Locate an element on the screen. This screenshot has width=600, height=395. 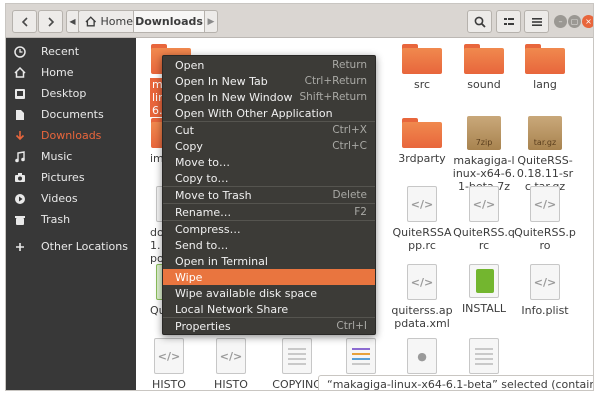
menu-item-label: Local Network Share is located at coordinates (232, 309).